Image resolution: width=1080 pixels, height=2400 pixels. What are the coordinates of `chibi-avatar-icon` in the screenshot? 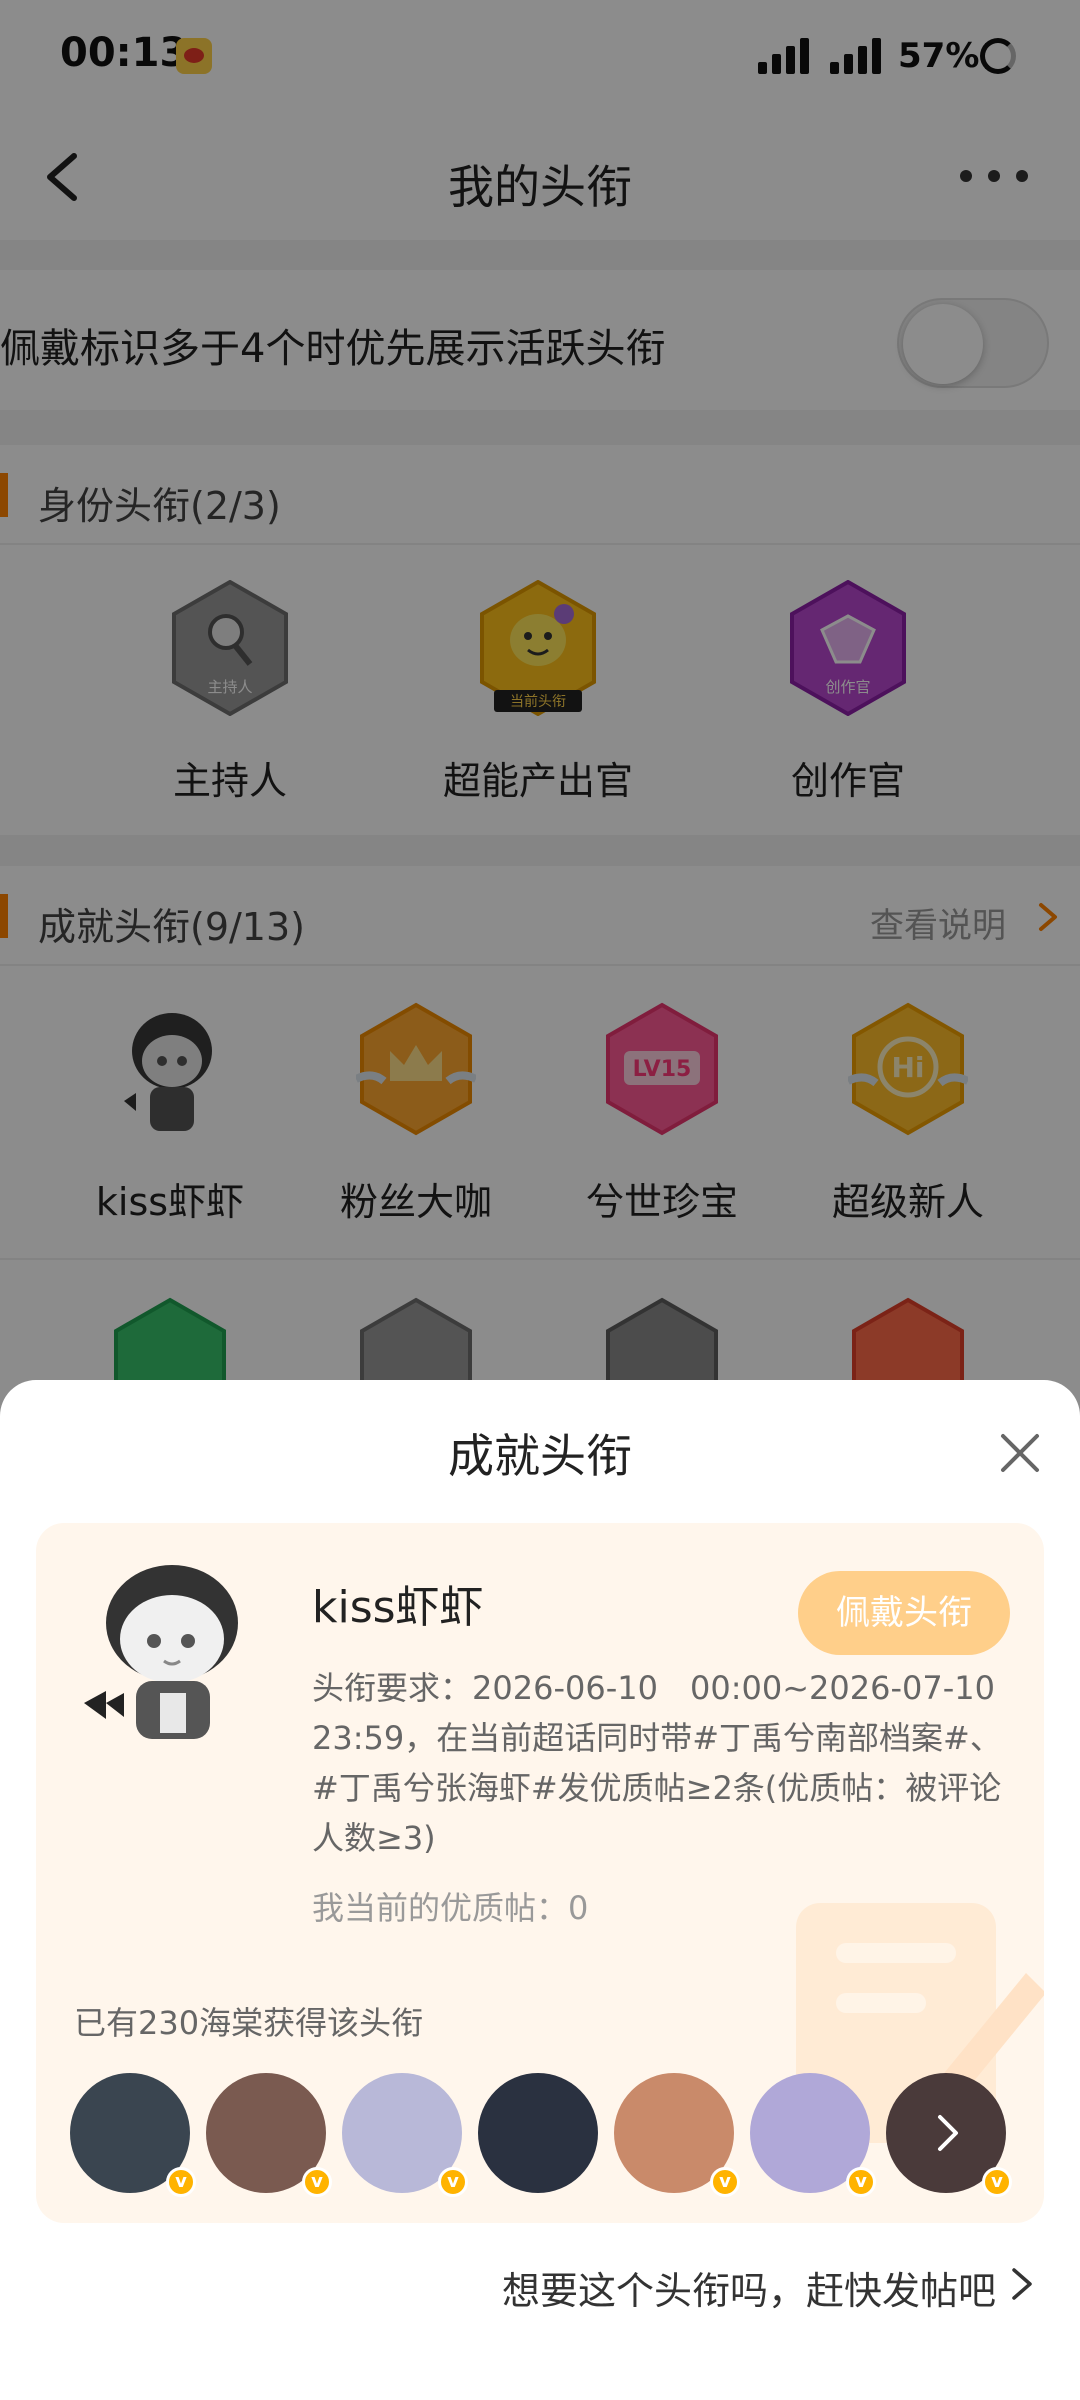 It's located at (161, 1652).